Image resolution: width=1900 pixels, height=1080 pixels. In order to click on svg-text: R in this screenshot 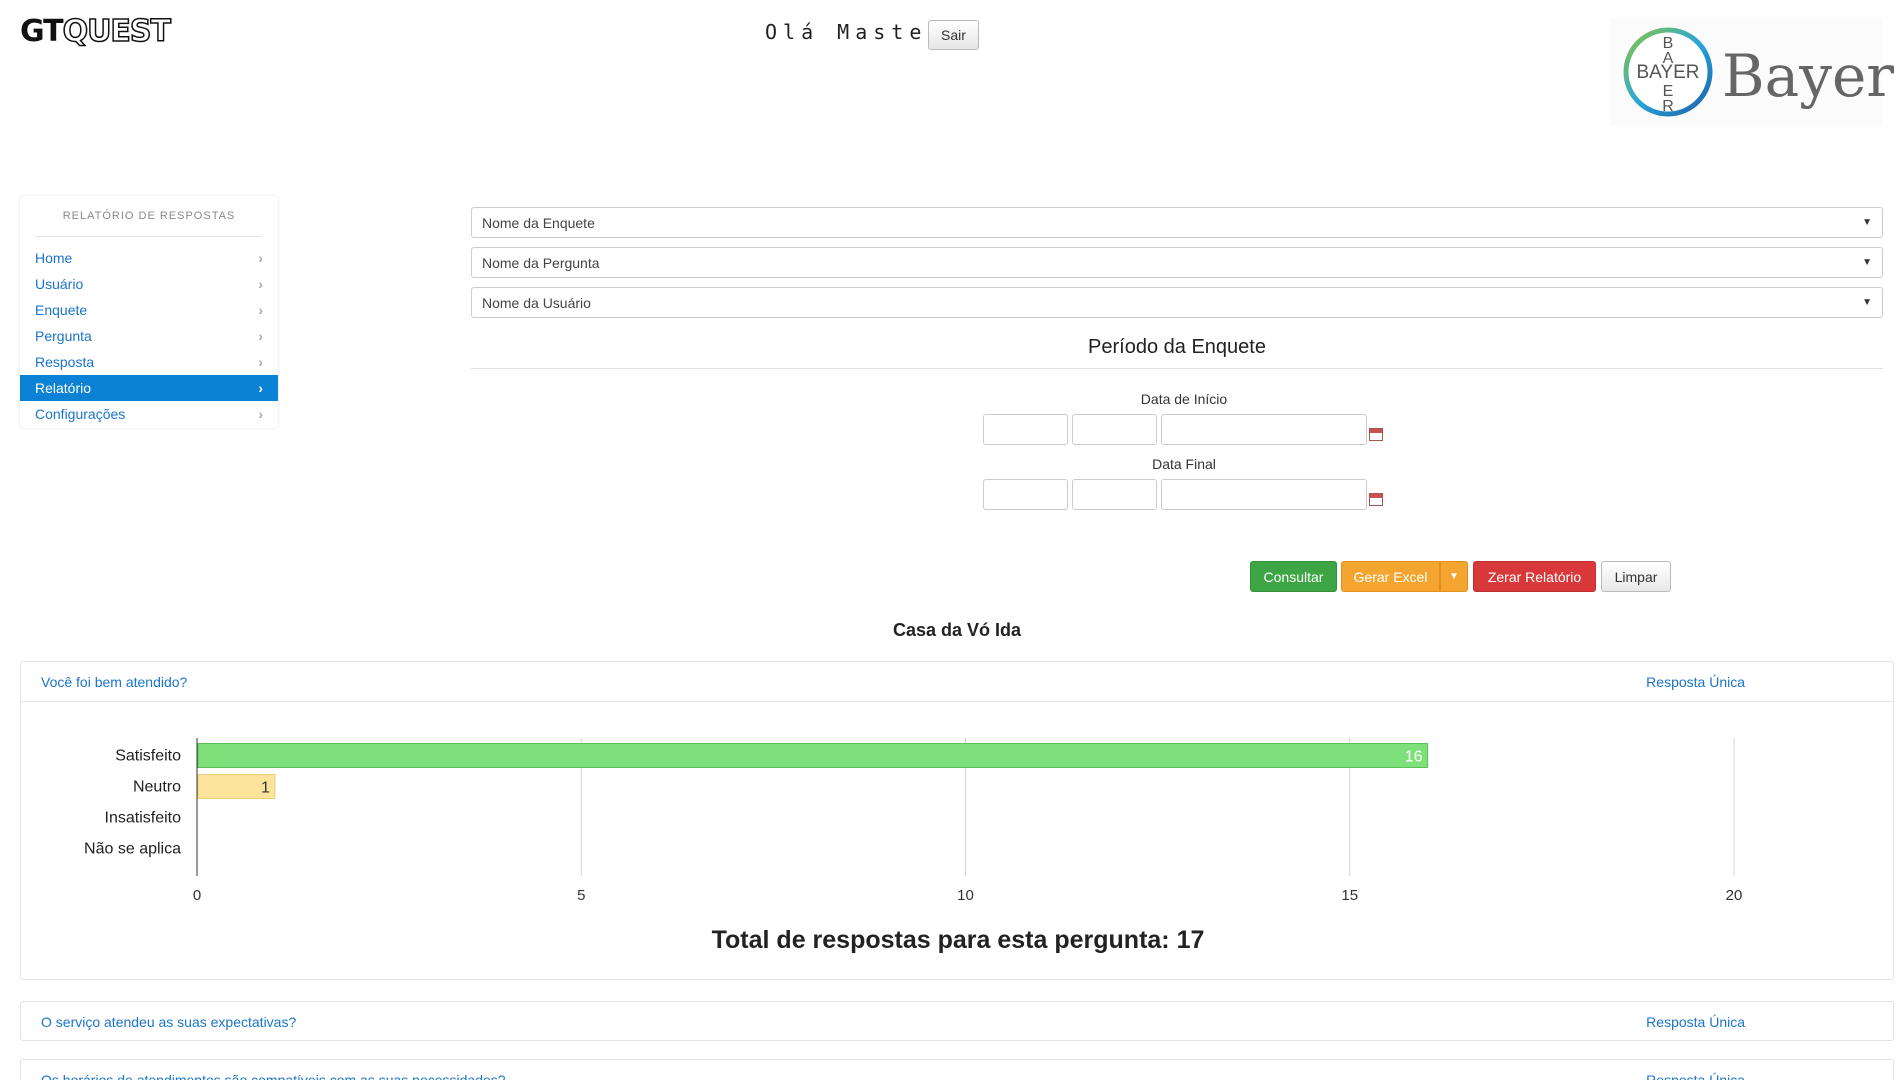, I will do `click(1668, 106)`.